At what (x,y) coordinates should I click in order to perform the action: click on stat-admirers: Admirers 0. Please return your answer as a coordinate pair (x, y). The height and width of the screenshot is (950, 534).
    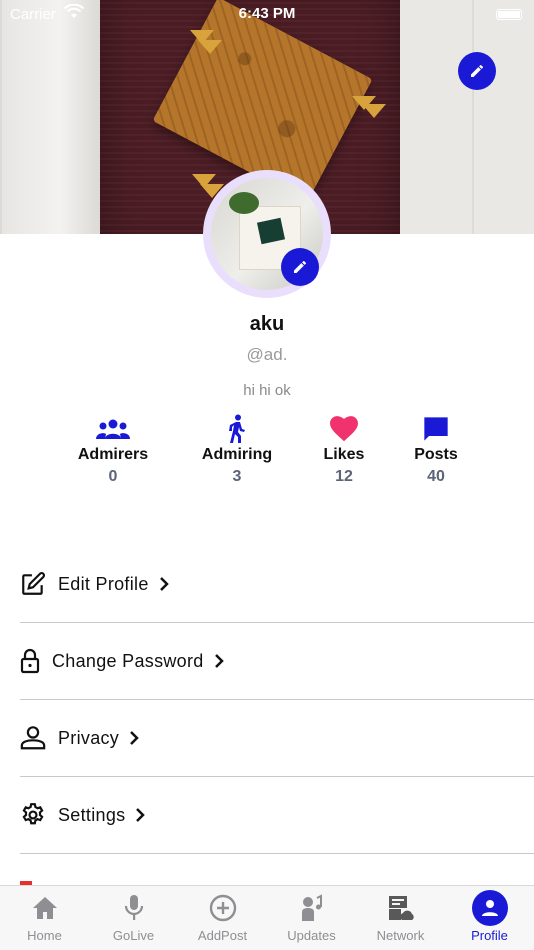
    Looking at the image, I should click on (113, 450).